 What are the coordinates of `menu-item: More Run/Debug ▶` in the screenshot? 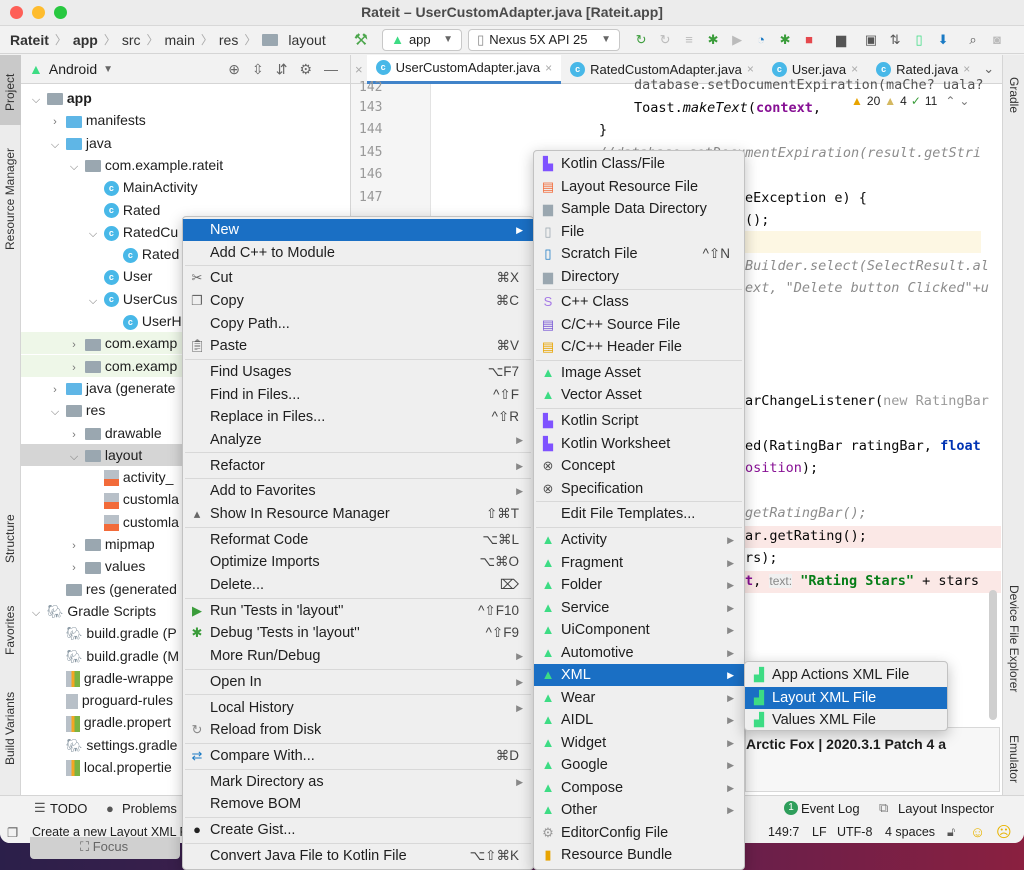 It's located at (358, 656).